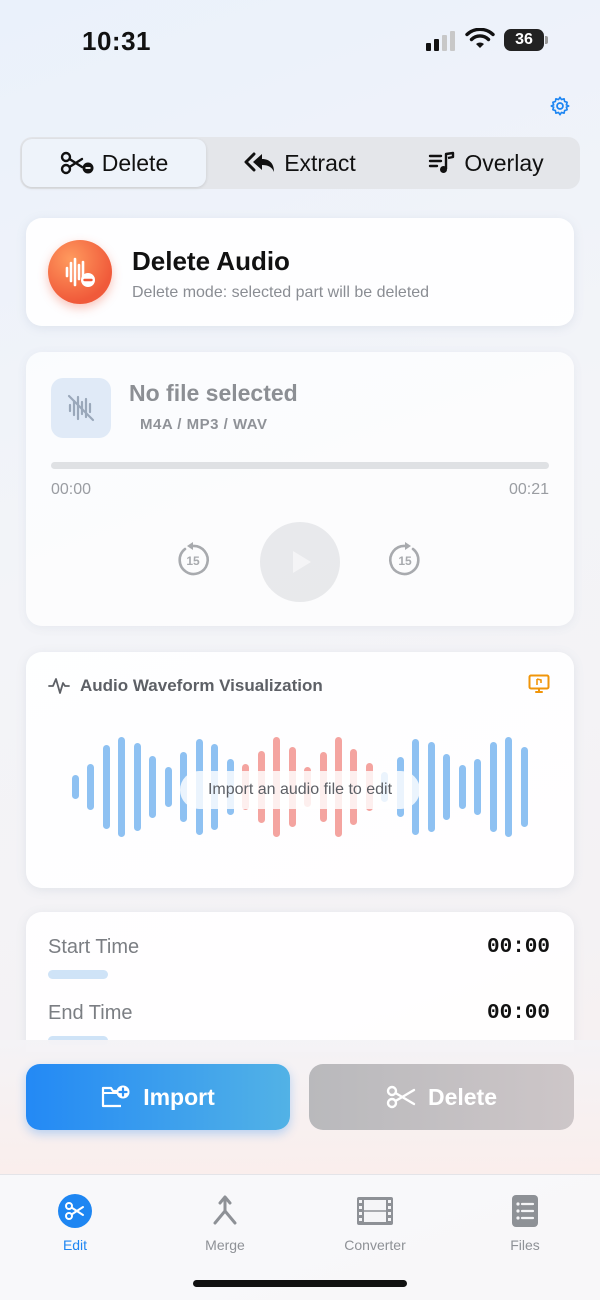 The height and width of the screenshot is (1300, 600). What do you see at coordinates (300, 465) in the screenshot?
I see `playback-progress` at bounding box center [300, 465].